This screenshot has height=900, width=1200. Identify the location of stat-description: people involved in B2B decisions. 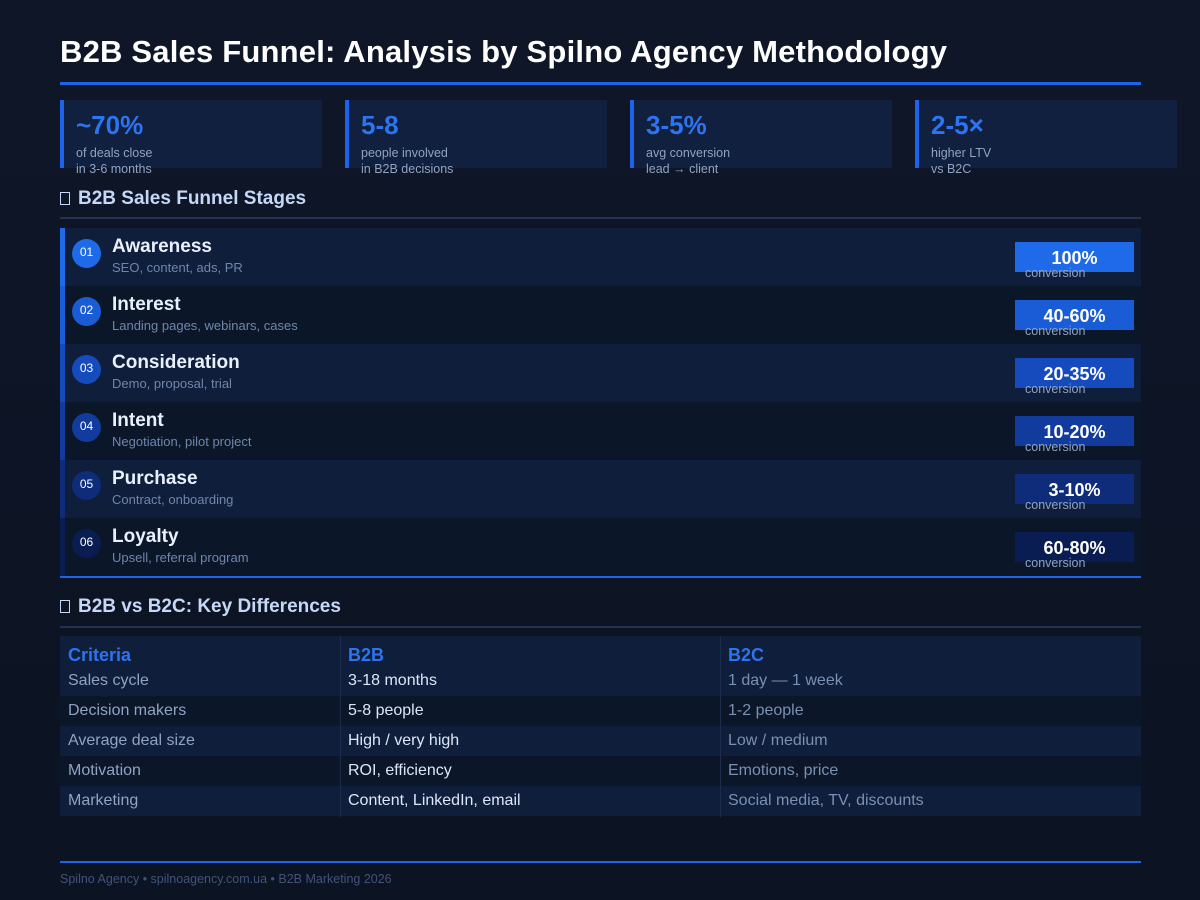
(407, 161).